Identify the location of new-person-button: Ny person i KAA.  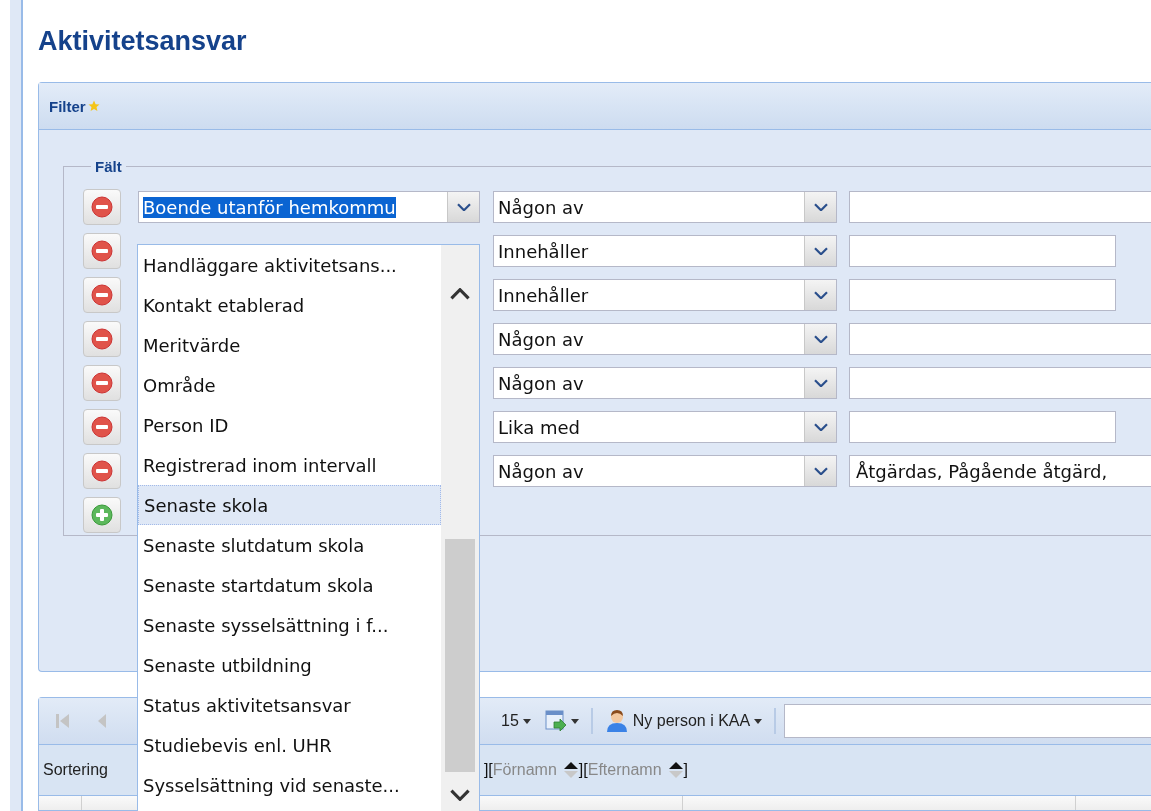
(683, 721).